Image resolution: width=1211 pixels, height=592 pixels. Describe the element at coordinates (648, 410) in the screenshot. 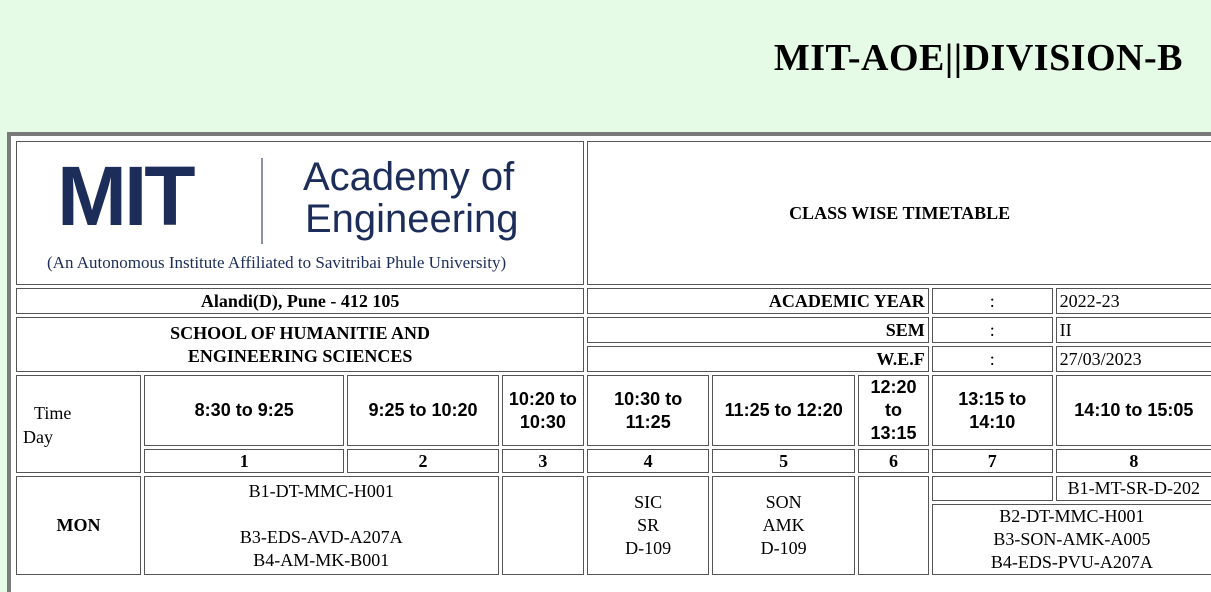

I see `slot-time-4: 10:30 to 11:25` at that location.